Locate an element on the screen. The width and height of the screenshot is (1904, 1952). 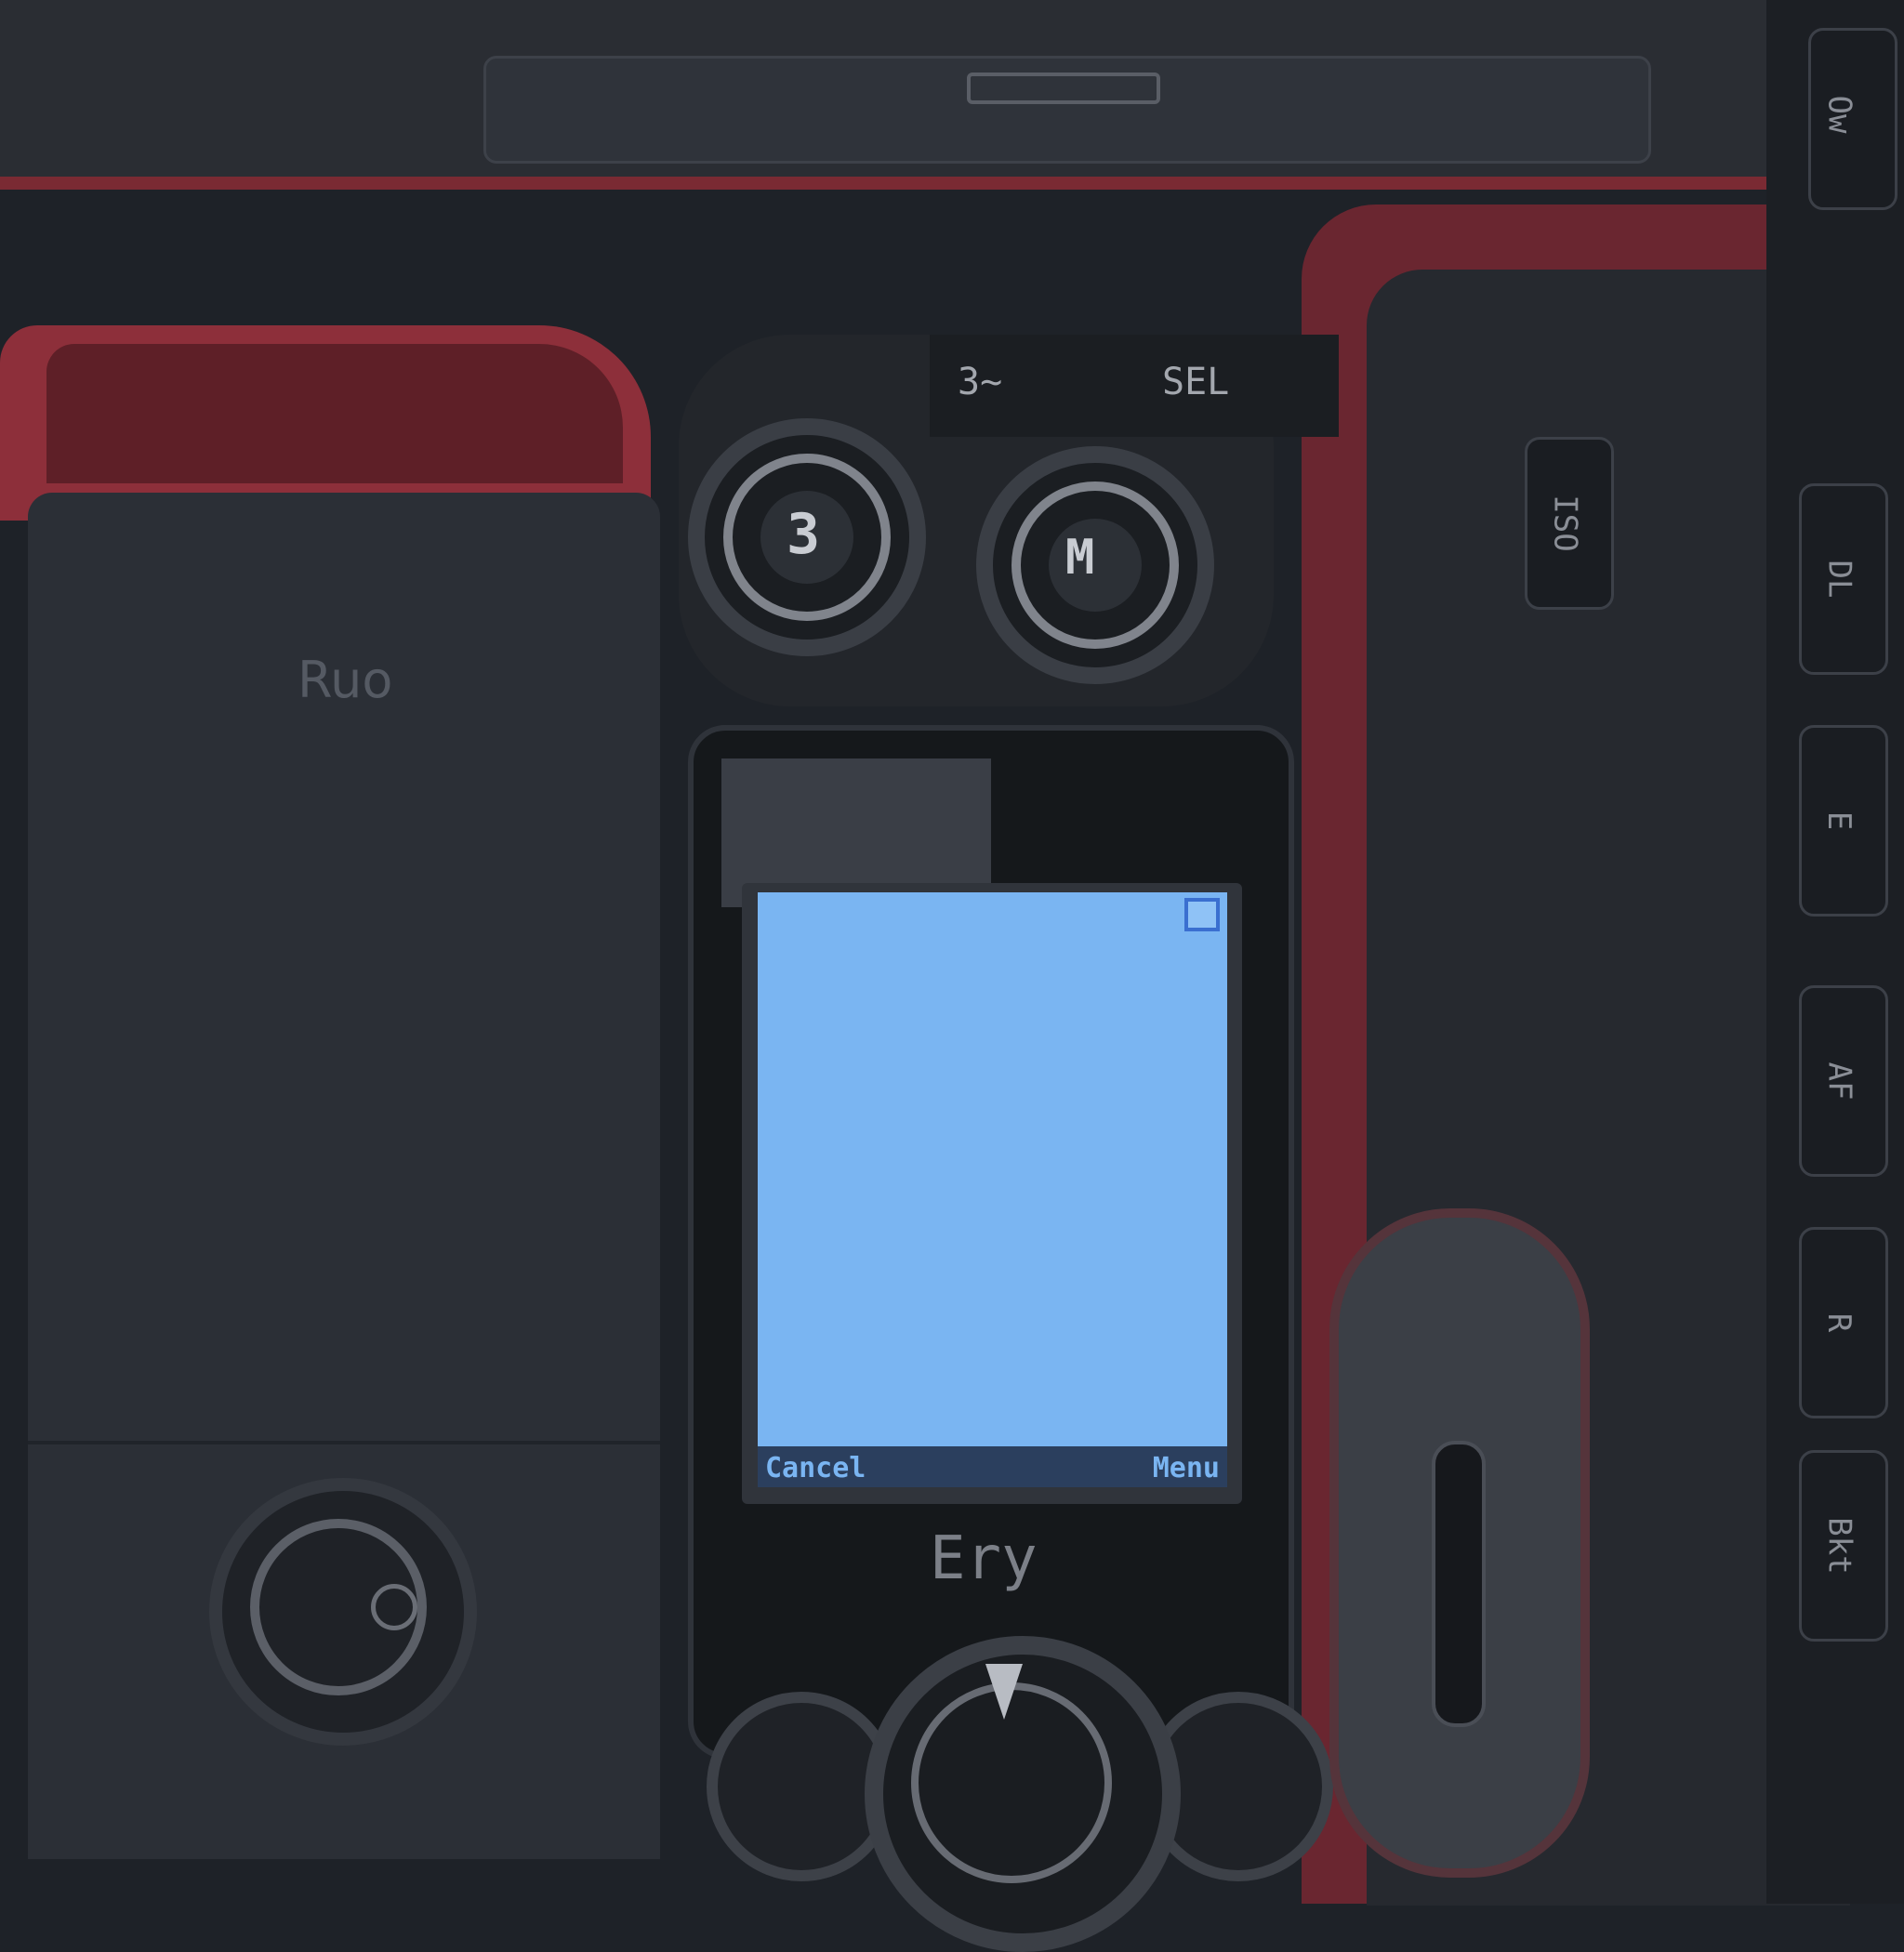
top-slot-mark is located at coordinates (1063, 88).